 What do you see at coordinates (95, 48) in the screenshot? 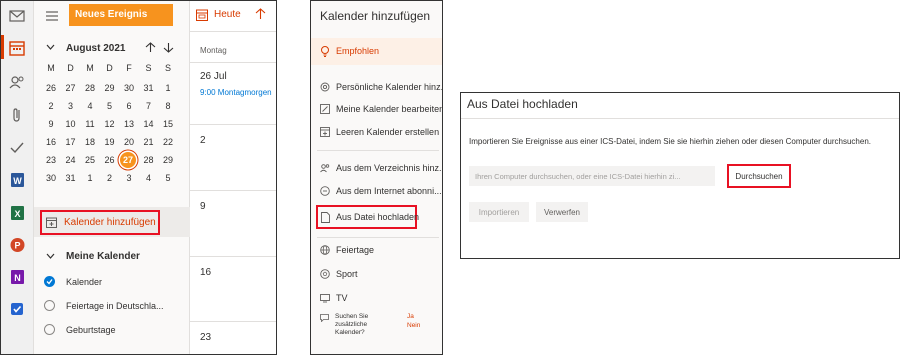
I see `month-label: August 2021` at bounding box center [95, 48].